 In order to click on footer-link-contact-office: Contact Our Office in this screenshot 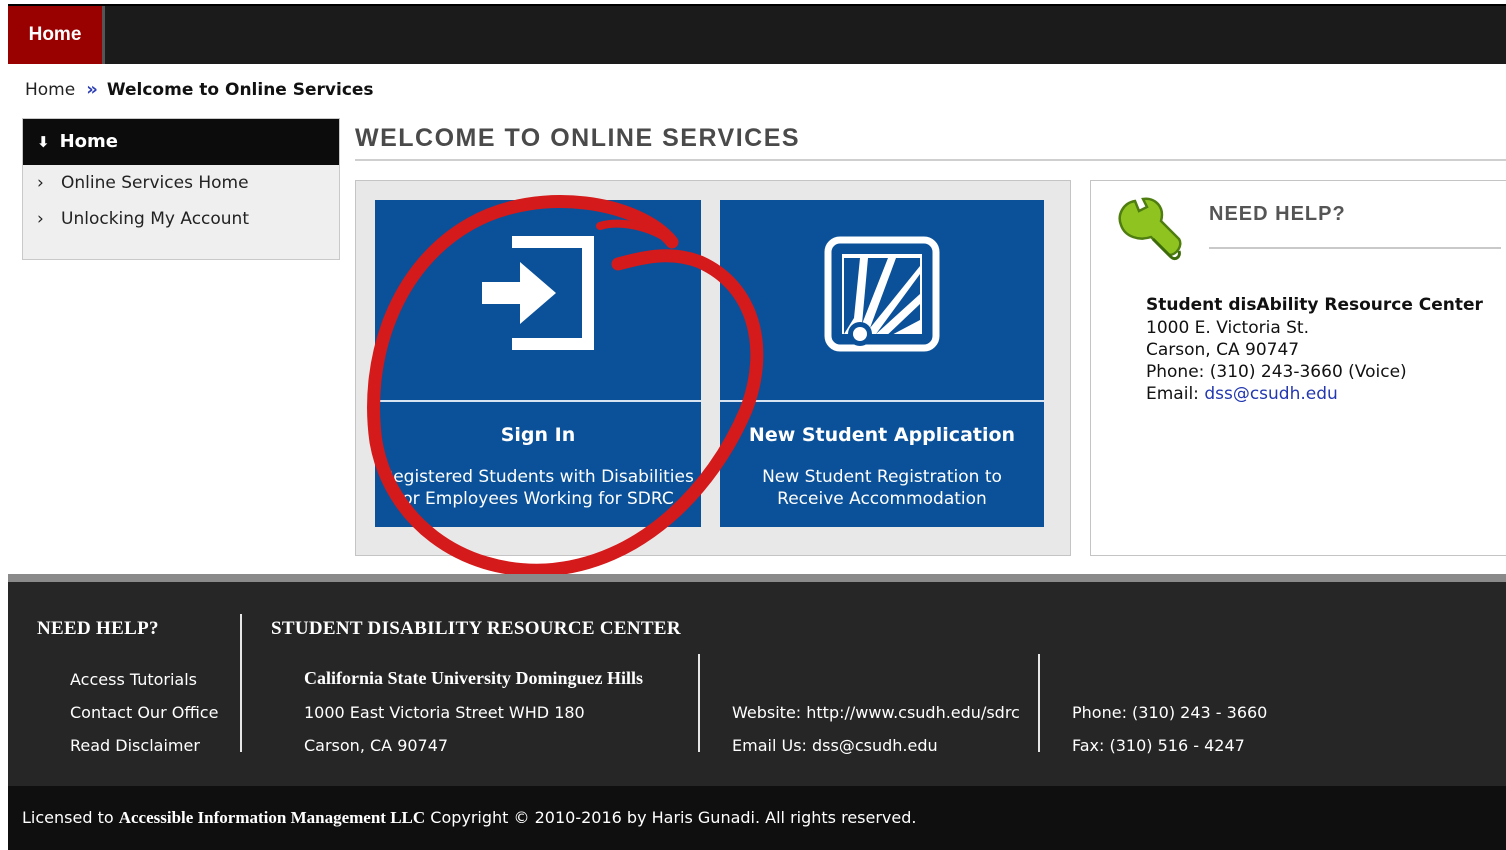, I will do `click(144, 712)`.